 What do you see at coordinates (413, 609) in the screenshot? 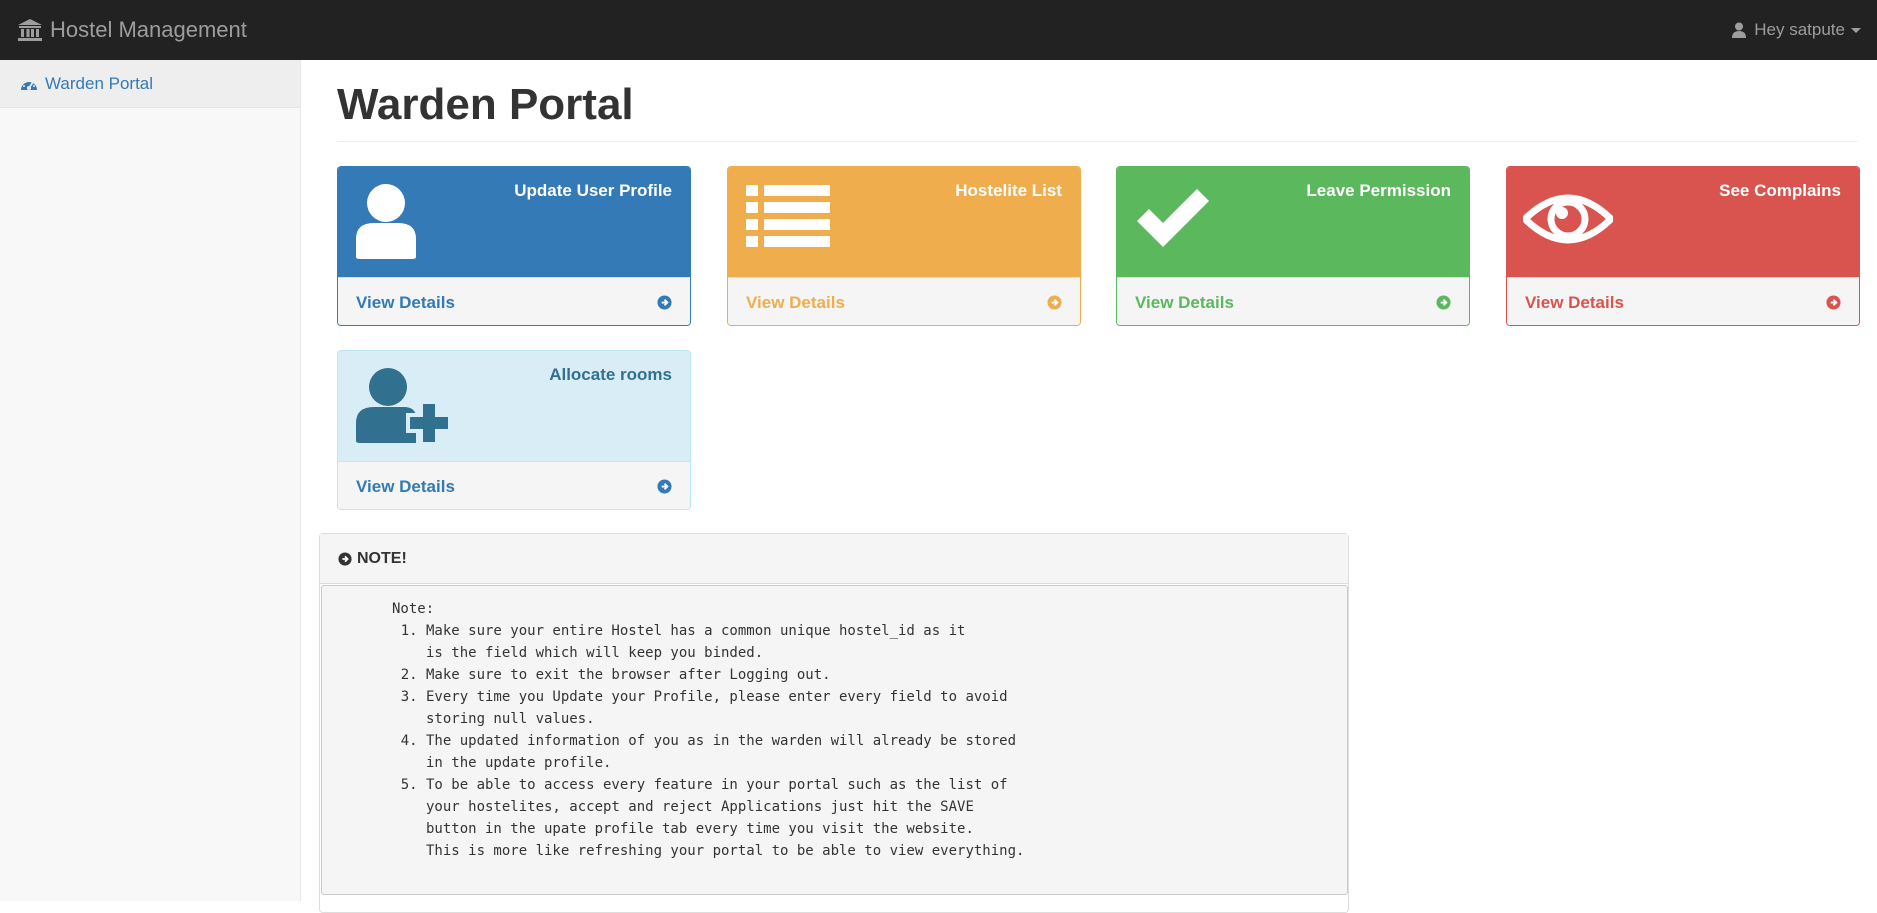
I see `note-label: Note:` at bounding box center [413, 609].